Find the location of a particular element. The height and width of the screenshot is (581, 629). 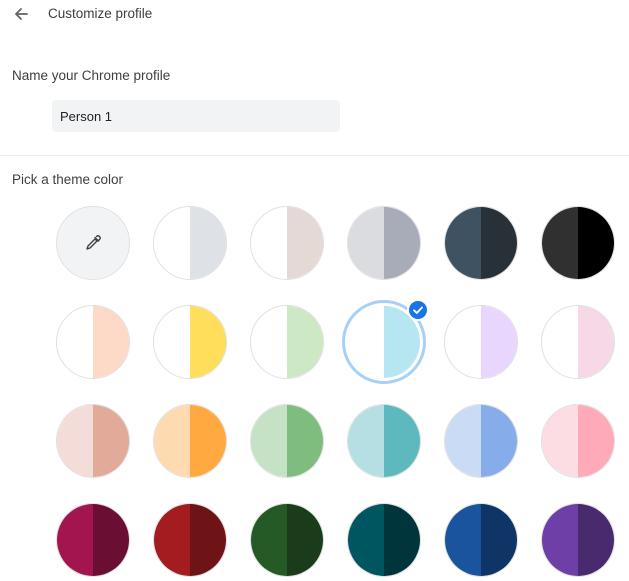

theme-swatch-warm-grey is located at coordinates (287, 243).